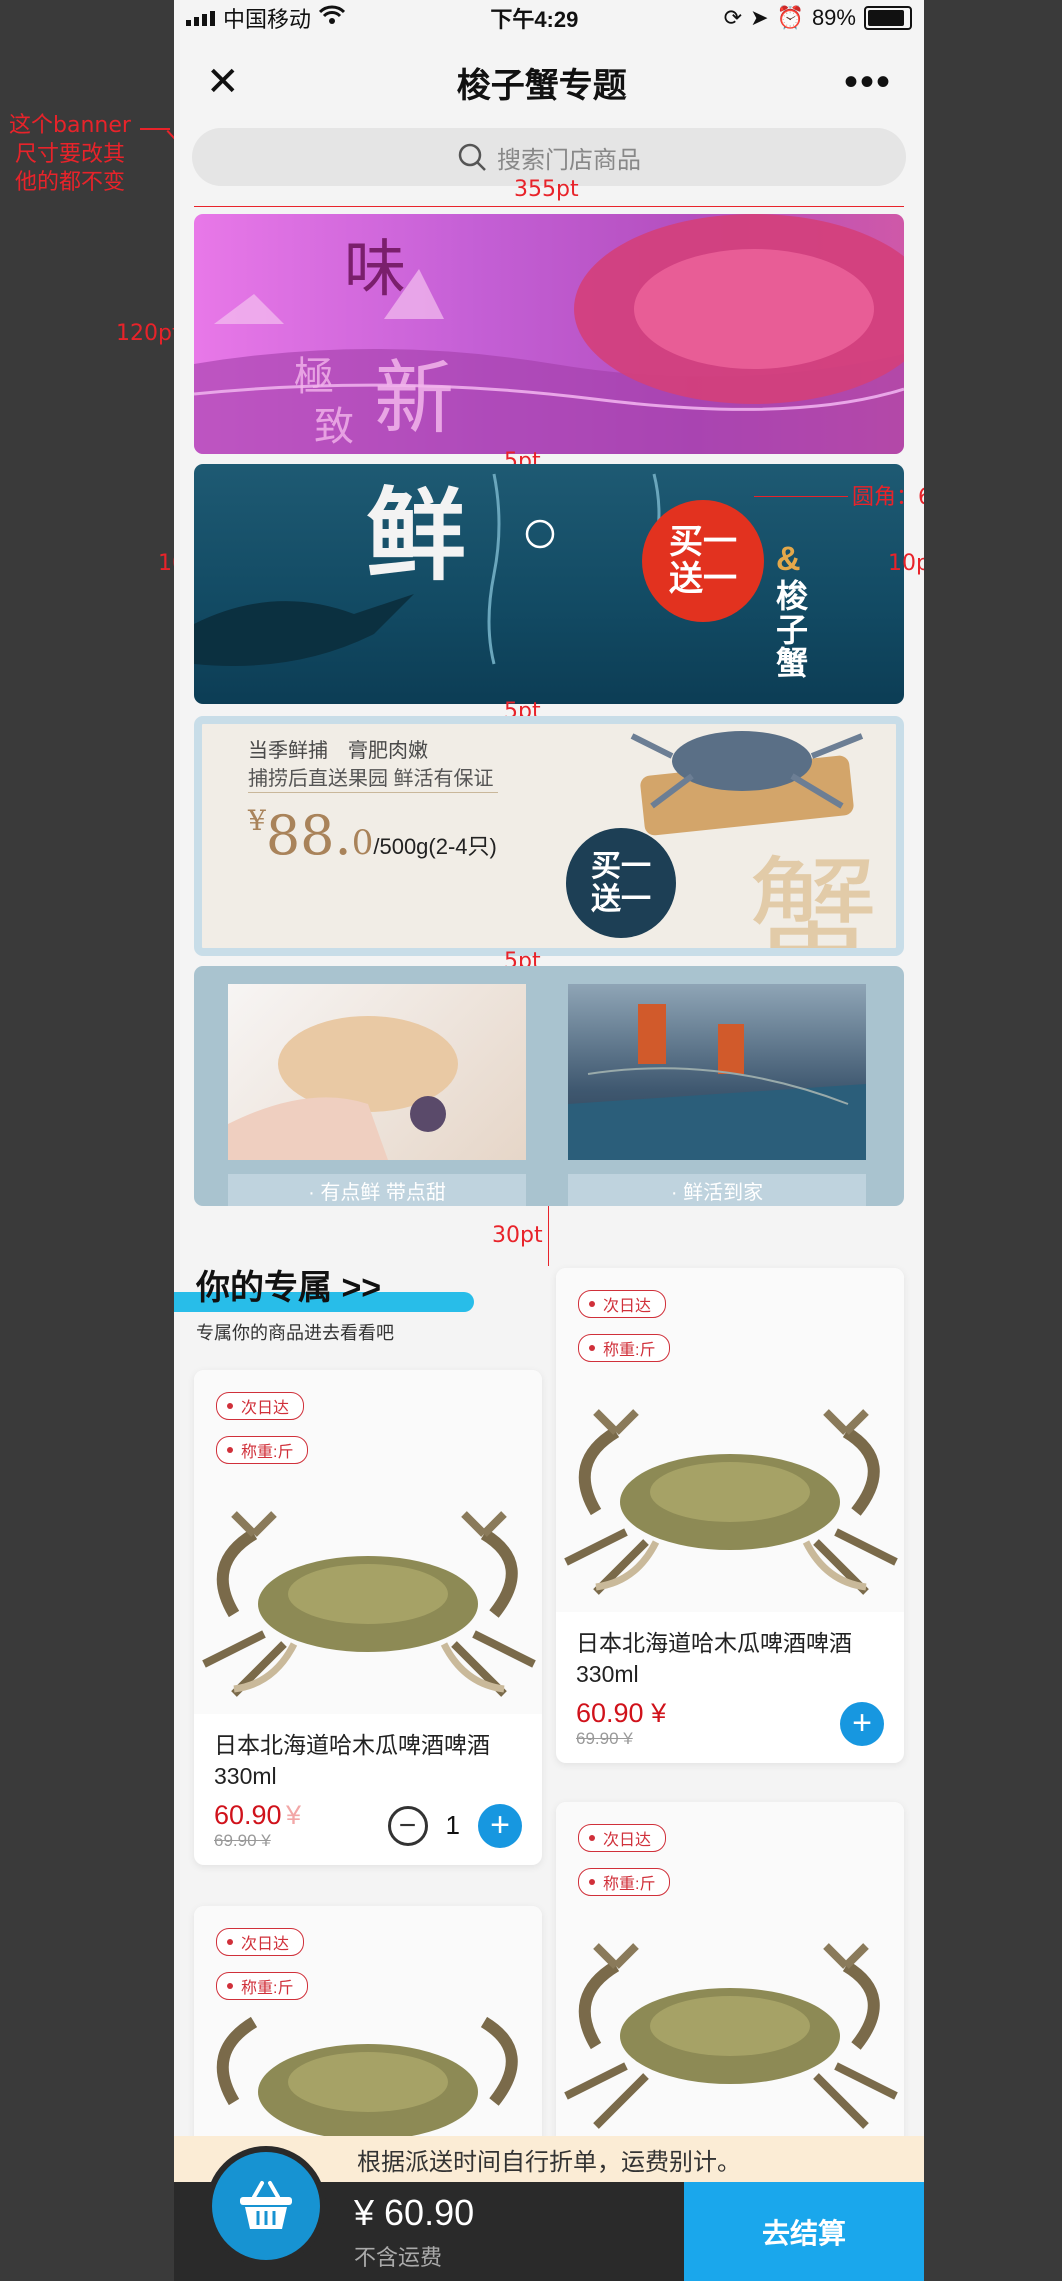 The image size is (1062, 2281). Describe the element at coordinates (868, 82) in the screenshot. I see `more-icon: •••` at that location.